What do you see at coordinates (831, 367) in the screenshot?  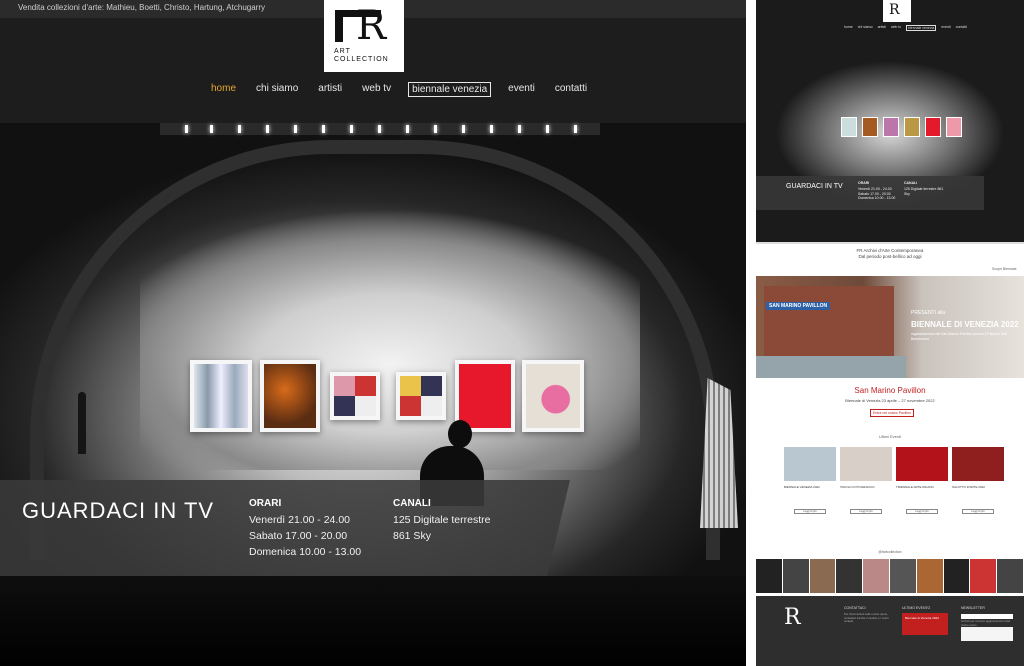 I see `preview-canal` at bounding box center [831, 367].